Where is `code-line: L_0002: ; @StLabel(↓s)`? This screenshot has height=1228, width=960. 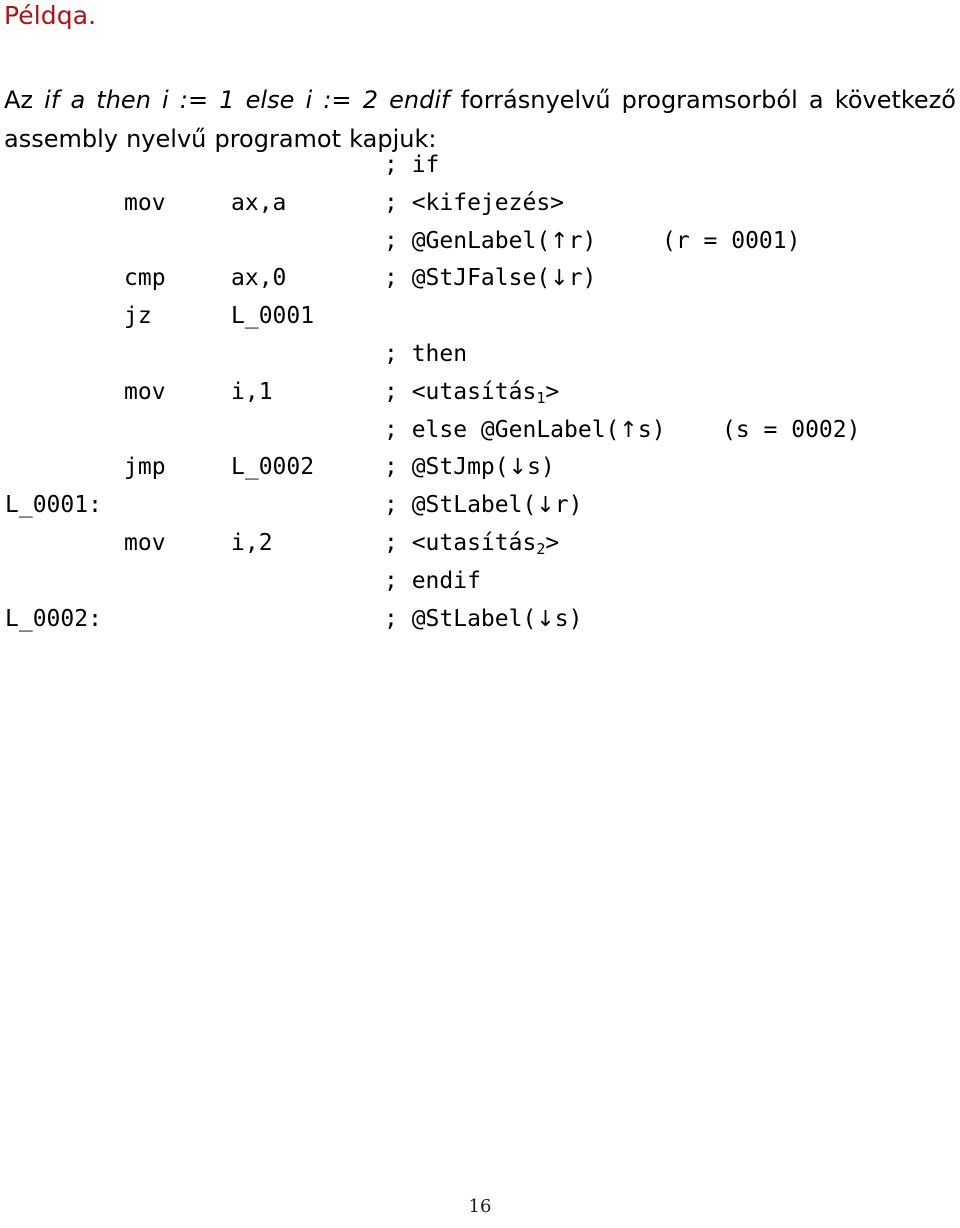
code-line: L_0002: ; @StLabel(↓s) is located at coordinates (480, 625).